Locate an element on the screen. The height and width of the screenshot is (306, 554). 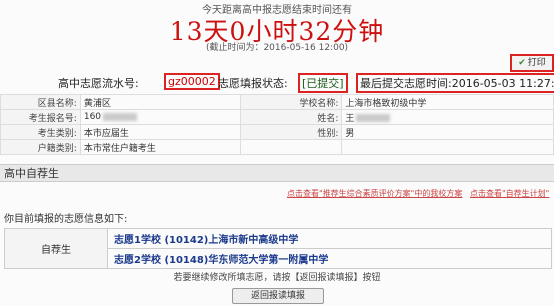
print-button-label: 打印 is located at coordinates (536, 63).